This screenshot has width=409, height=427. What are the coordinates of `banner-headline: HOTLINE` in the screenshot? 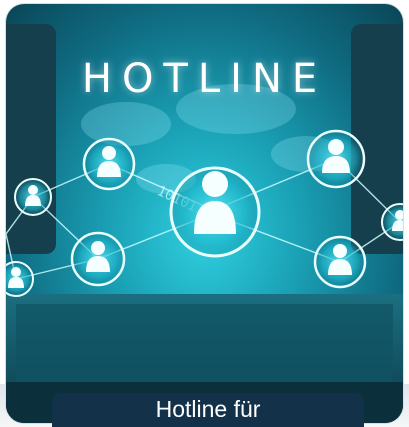 It's located at (204, 79).